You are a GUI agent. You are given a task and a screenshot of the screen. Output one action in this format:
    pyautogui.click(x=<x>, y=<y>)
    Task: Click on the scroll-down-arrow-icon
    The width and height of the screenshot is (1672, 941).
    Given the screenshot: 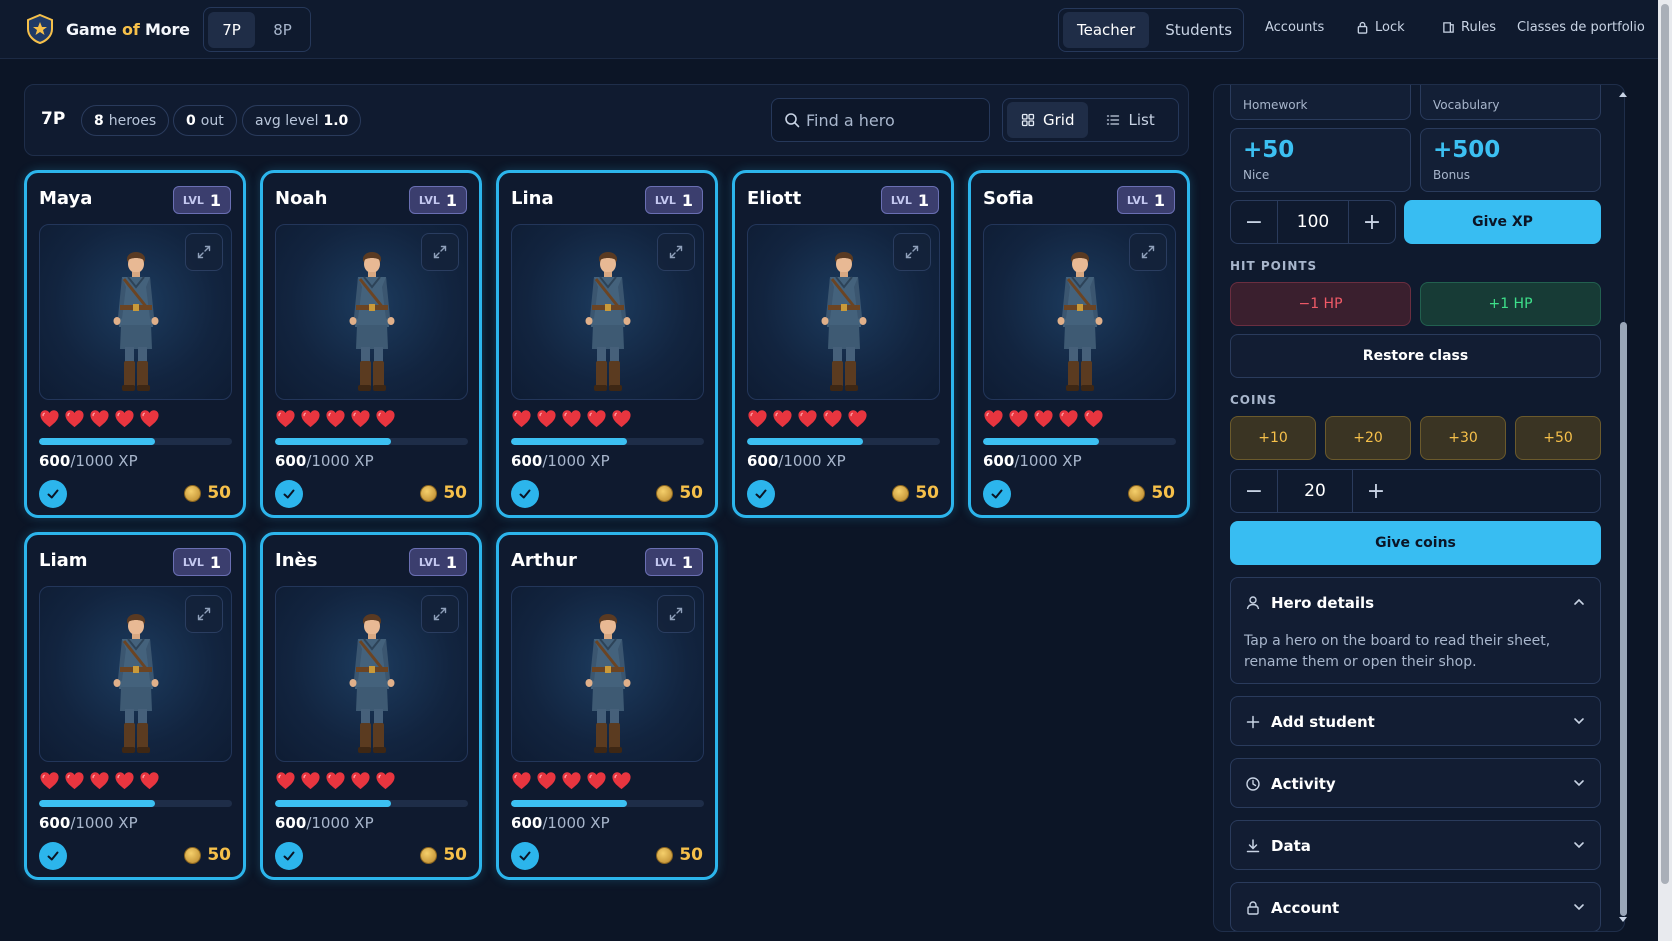 What is the action you would take?
    pyautogui.click(x=1623, y=920)
    